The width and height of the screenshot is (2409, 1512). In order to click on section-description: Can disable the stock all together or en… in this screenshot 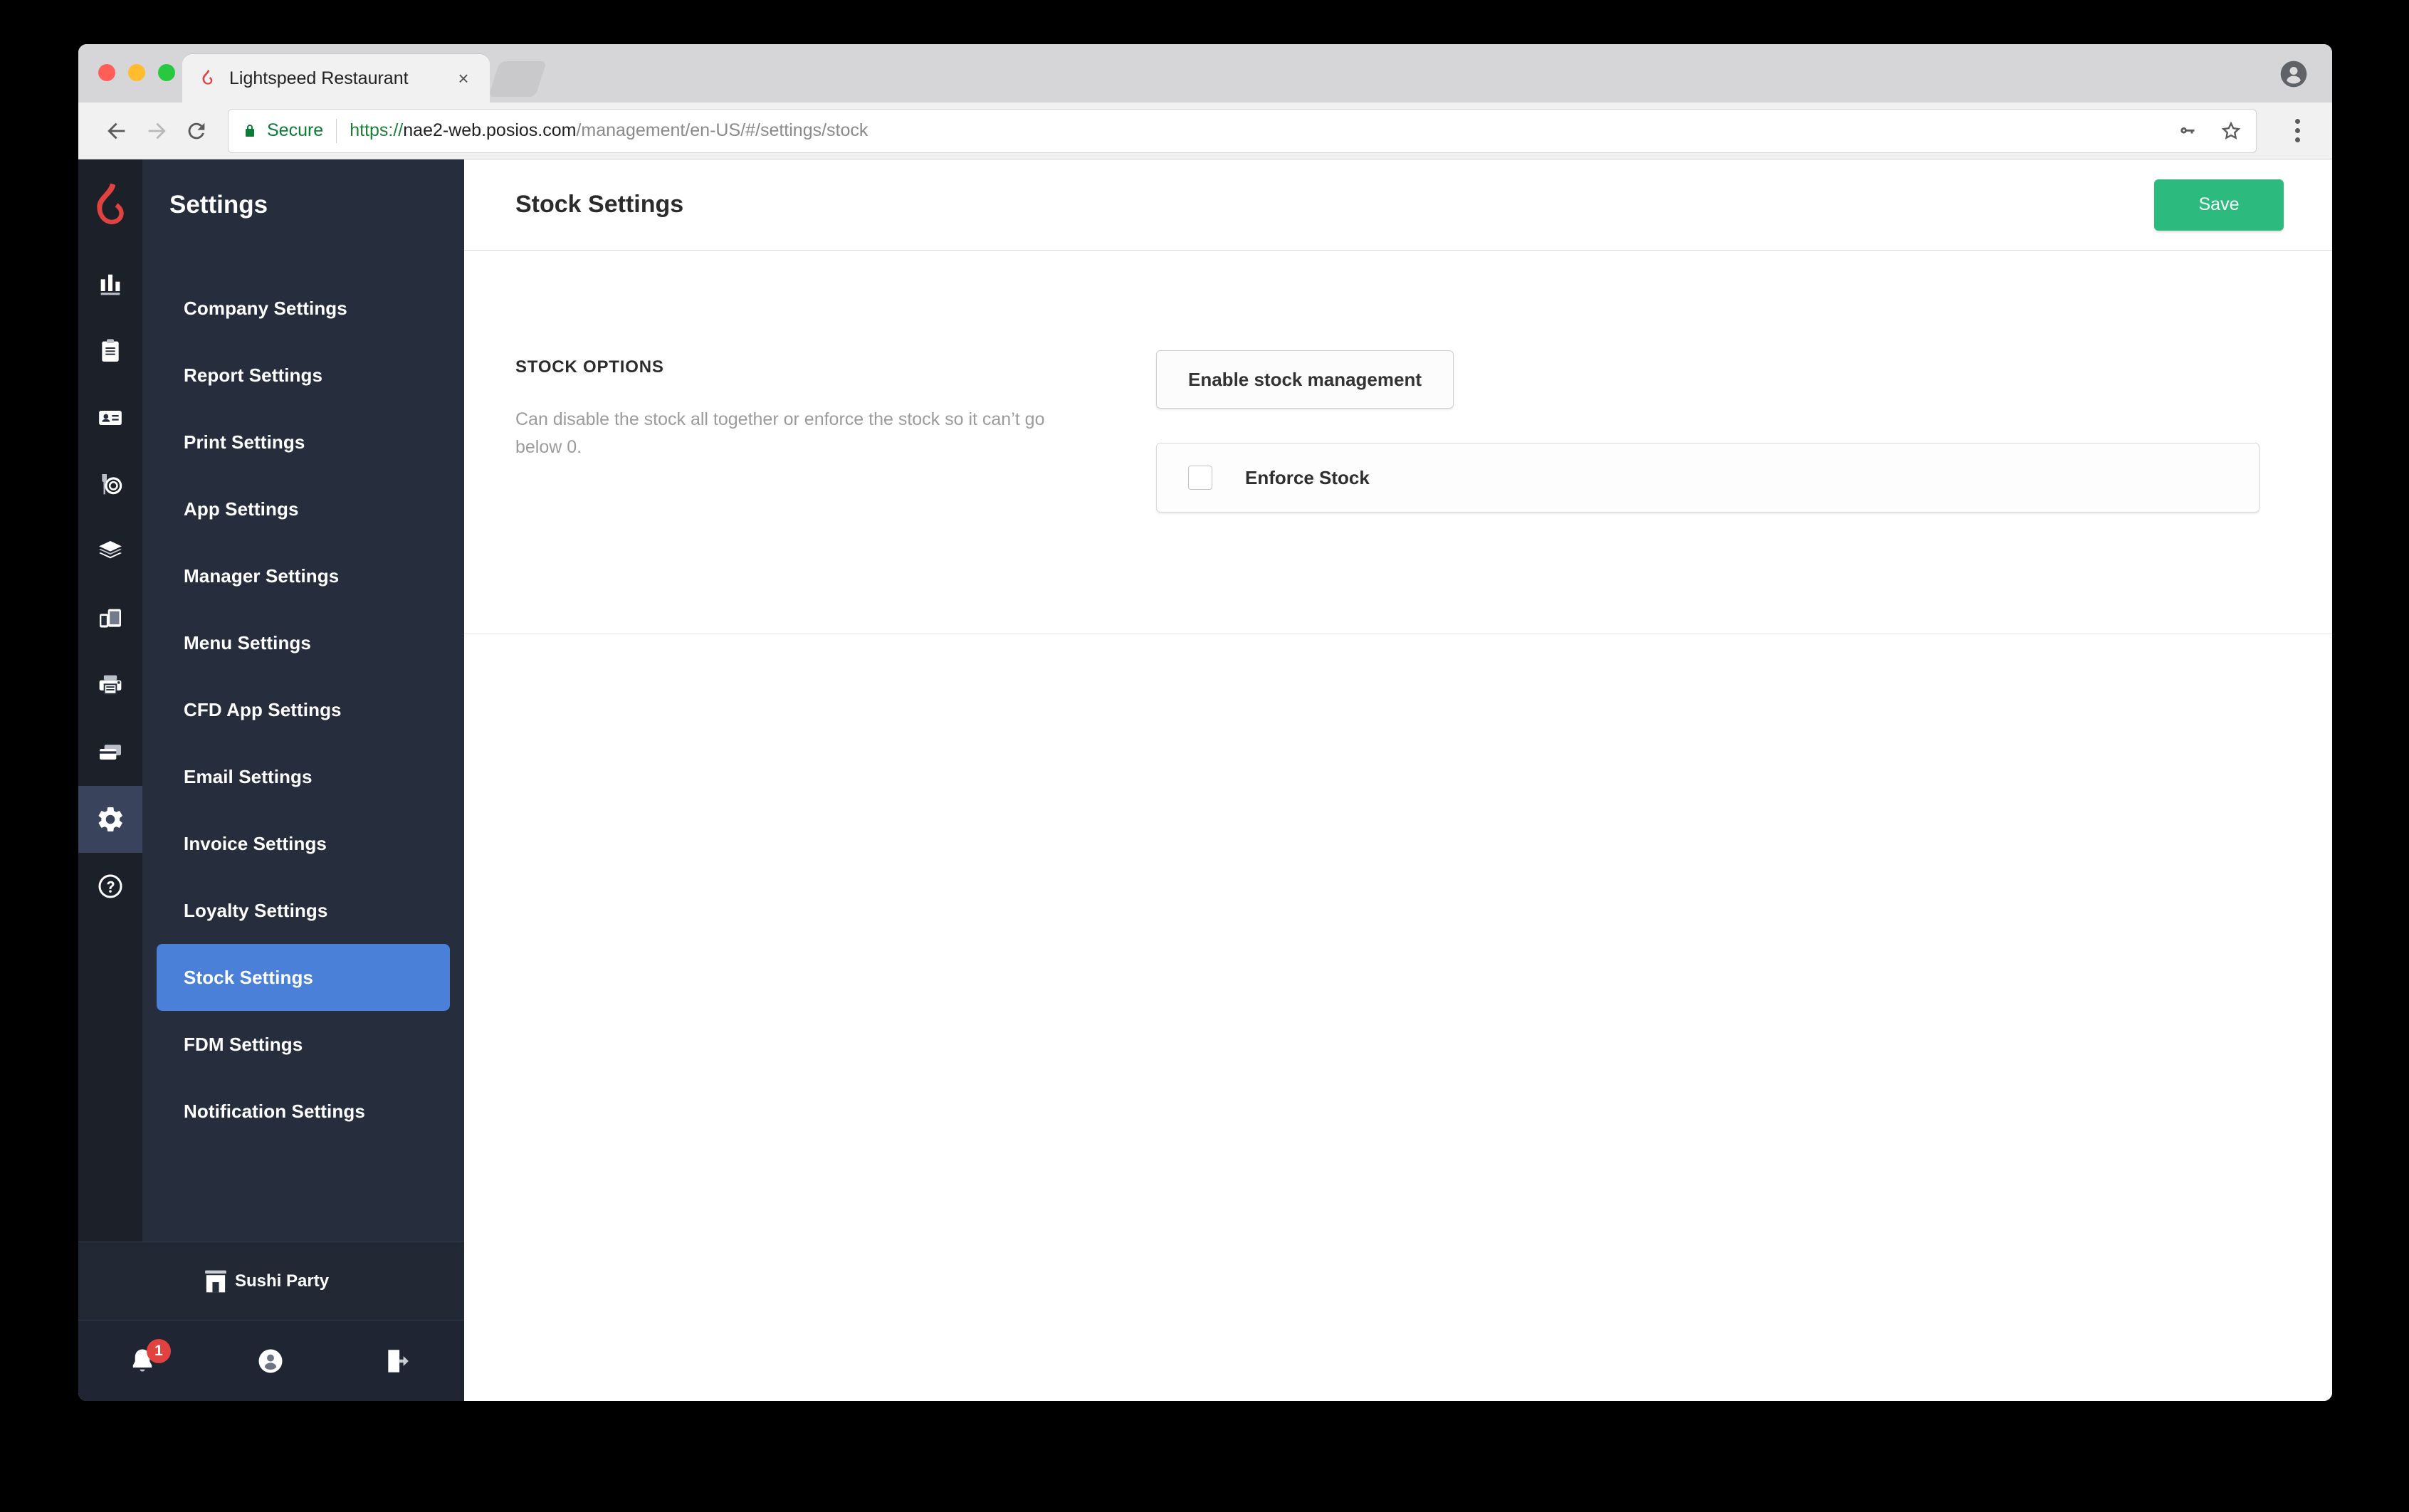, I will do `click(780, 433)`.